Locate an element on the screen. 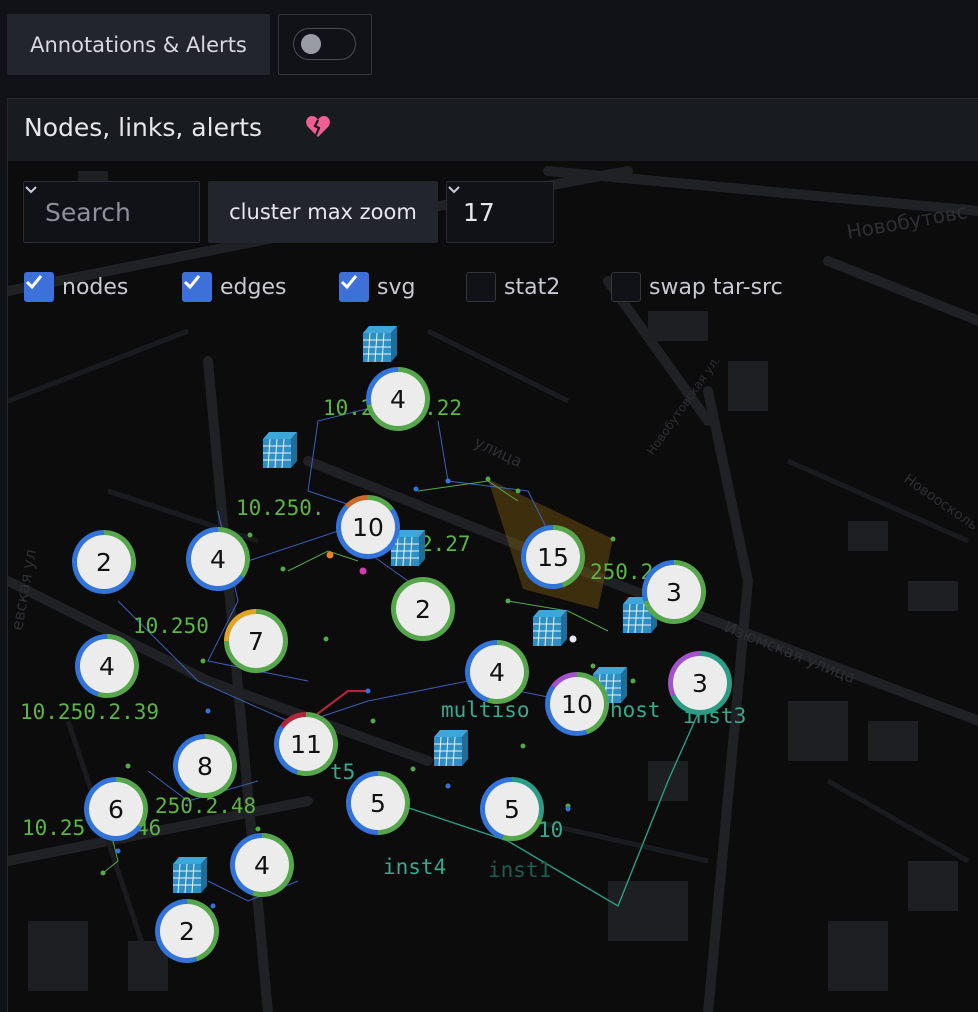 Image resolution: width=978 pixels, height=1012 pixels. cluster-marker: 15 is located at coordinates (553, 557).